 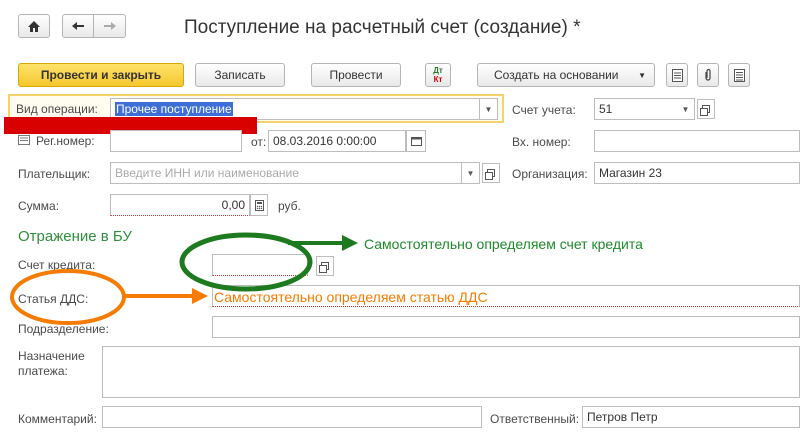 I want to click on calculator-button, so click(x=259, y=205).